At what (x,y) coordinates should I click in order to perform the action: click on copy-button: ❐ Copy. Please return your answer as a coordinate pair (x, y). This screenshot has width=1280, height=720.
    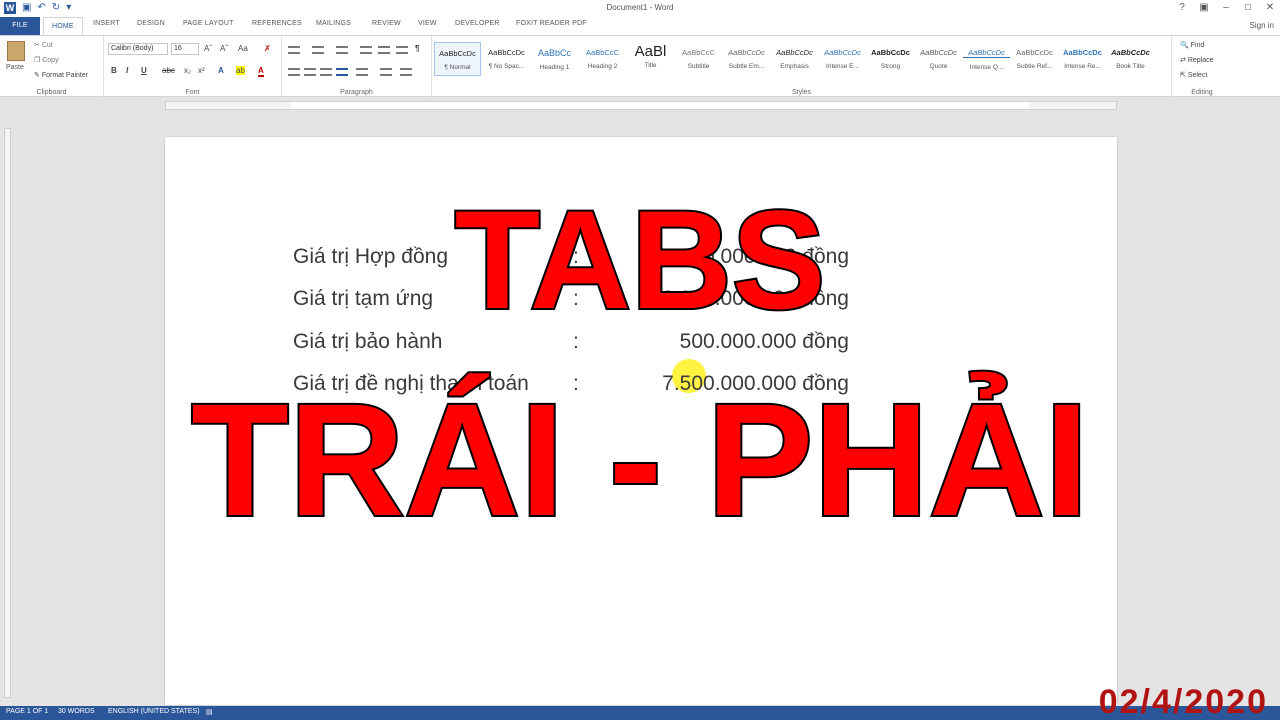
    Looking at the image, I should click on (46, 60).